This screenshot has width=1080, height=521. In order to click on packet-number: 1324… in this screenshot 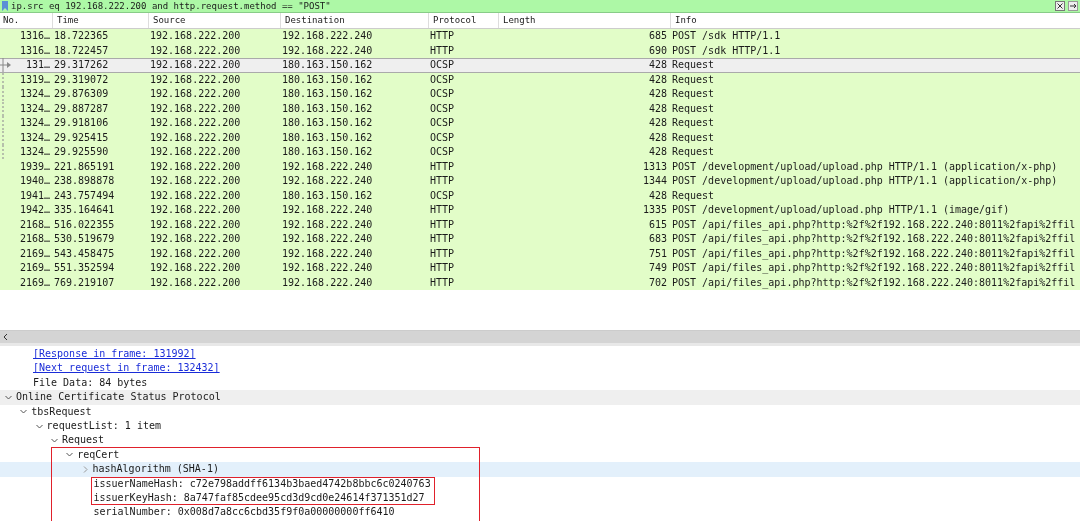, I will do `click(34, 123)`.